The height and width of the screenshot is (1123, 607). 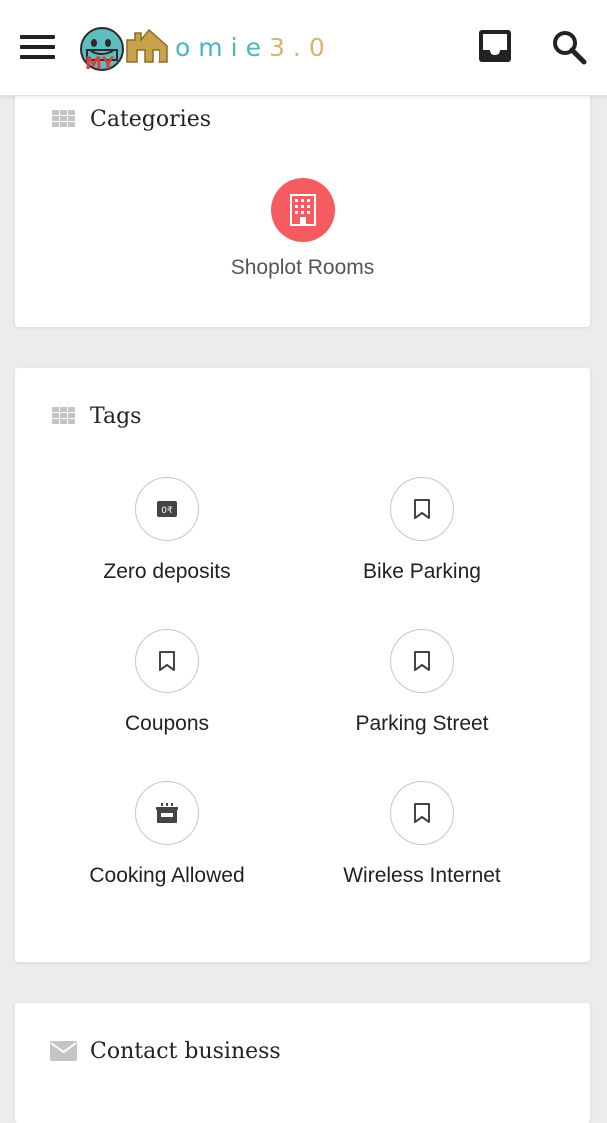 I want to click on tag-item-coupons: Coupons, so click(x=167, y=682).